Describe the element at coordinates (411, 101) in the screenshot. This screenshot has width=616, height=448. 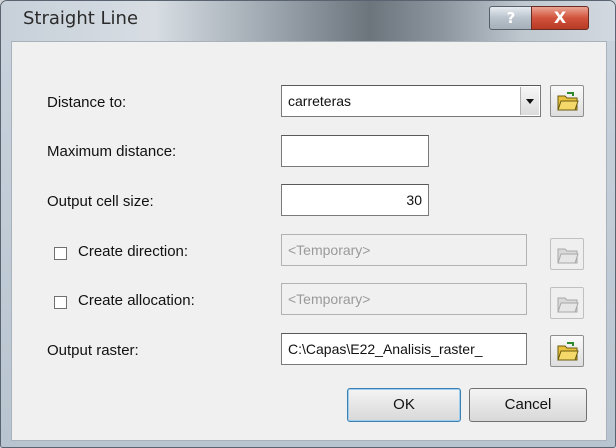
I see `distance-to-dropdown: carreteras` at that location.